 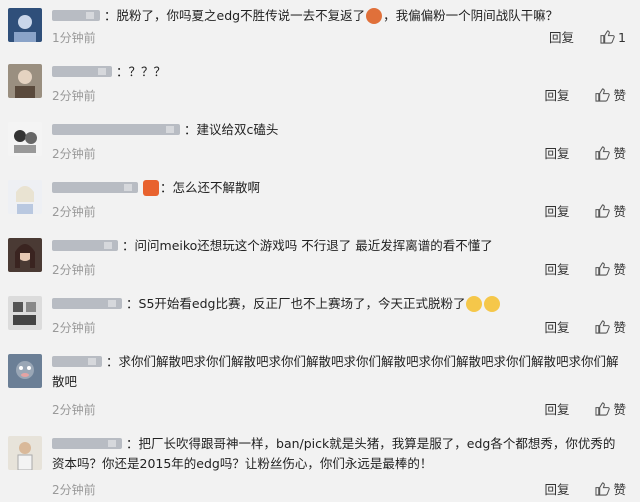 What do you see at coordinates (151, 187) in the screenshot?
I see `badge-icon` at bounding box center [151, 187].